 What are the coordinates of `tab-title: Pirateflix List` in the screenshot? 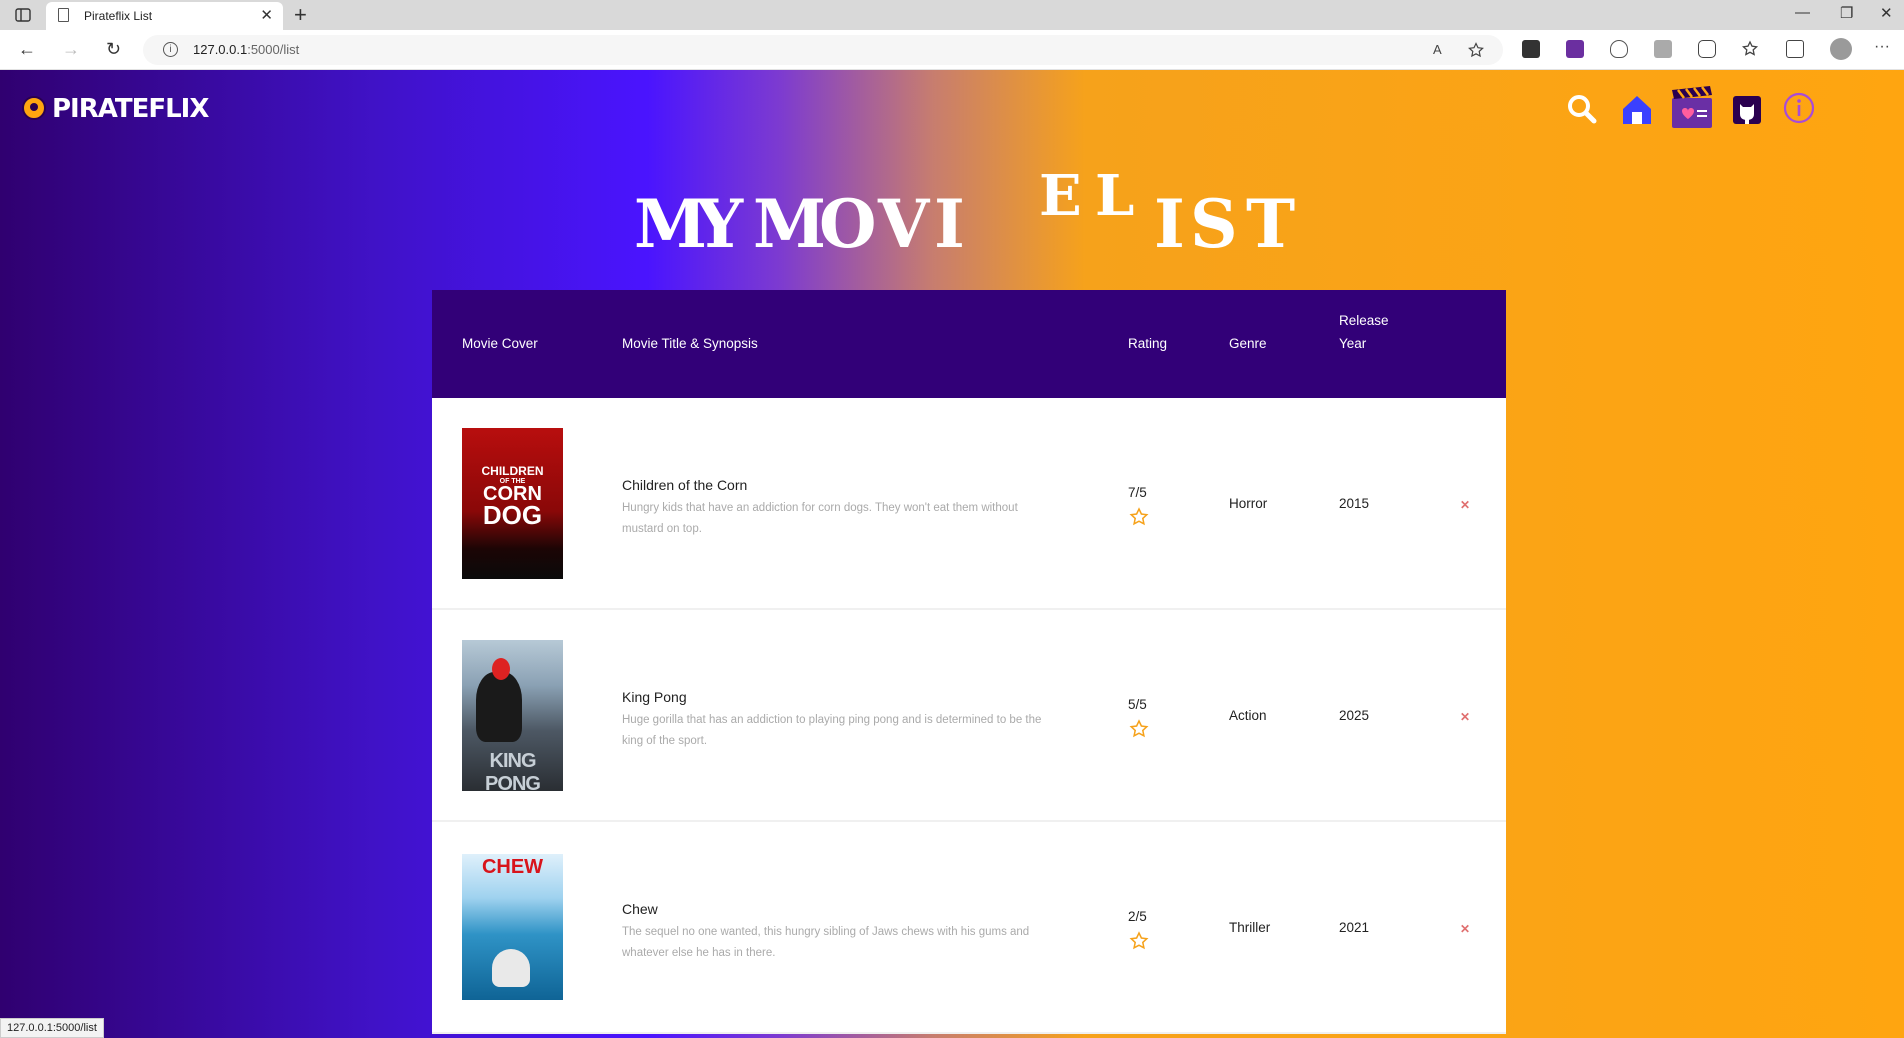 It's located at (118, 16).